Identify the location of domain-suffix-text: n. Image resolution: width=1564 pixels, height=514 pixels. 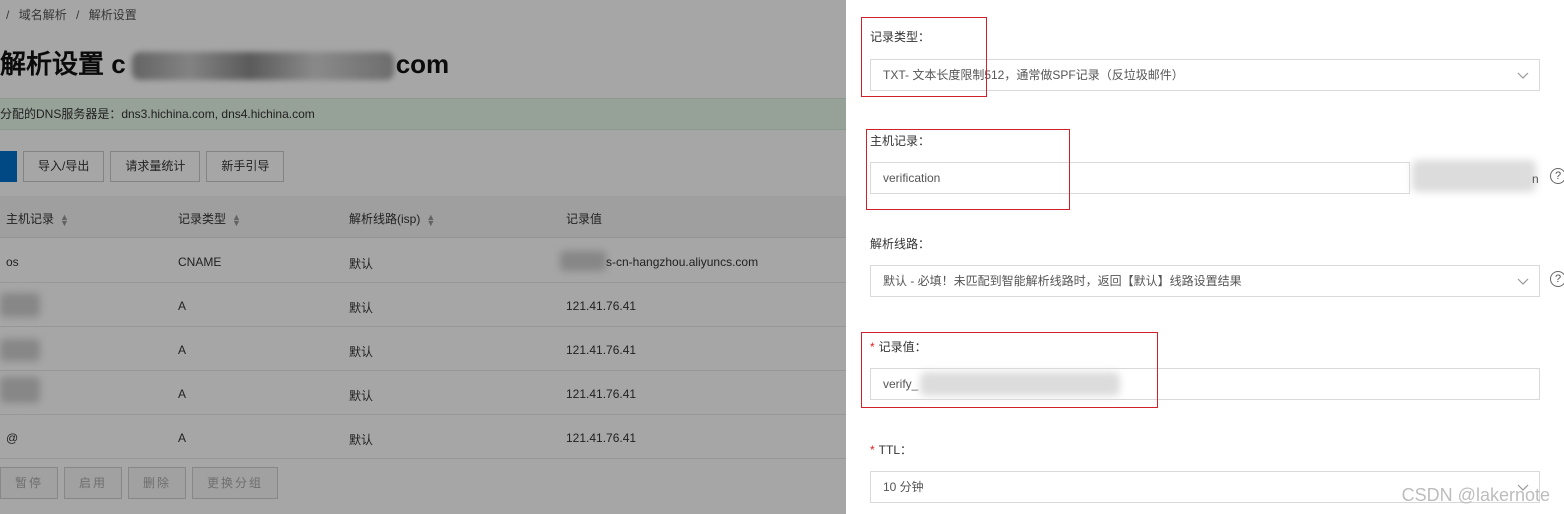
(1535, 179).